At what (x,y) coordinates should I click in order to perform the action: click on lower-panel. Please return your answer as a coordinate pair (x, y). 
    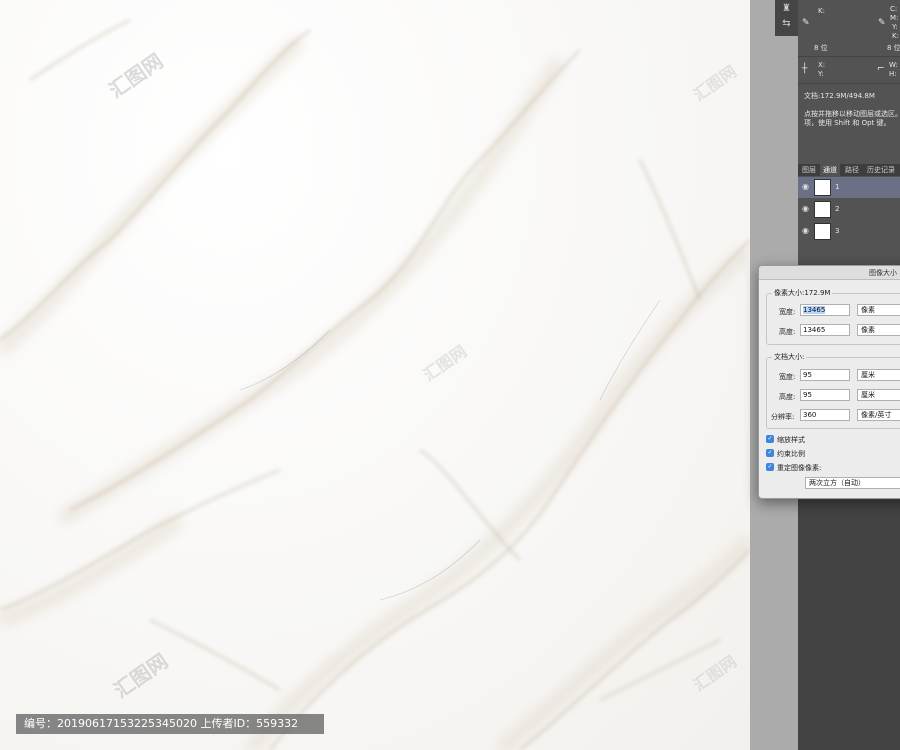
    Looking at the image, I should click on (849, 625).